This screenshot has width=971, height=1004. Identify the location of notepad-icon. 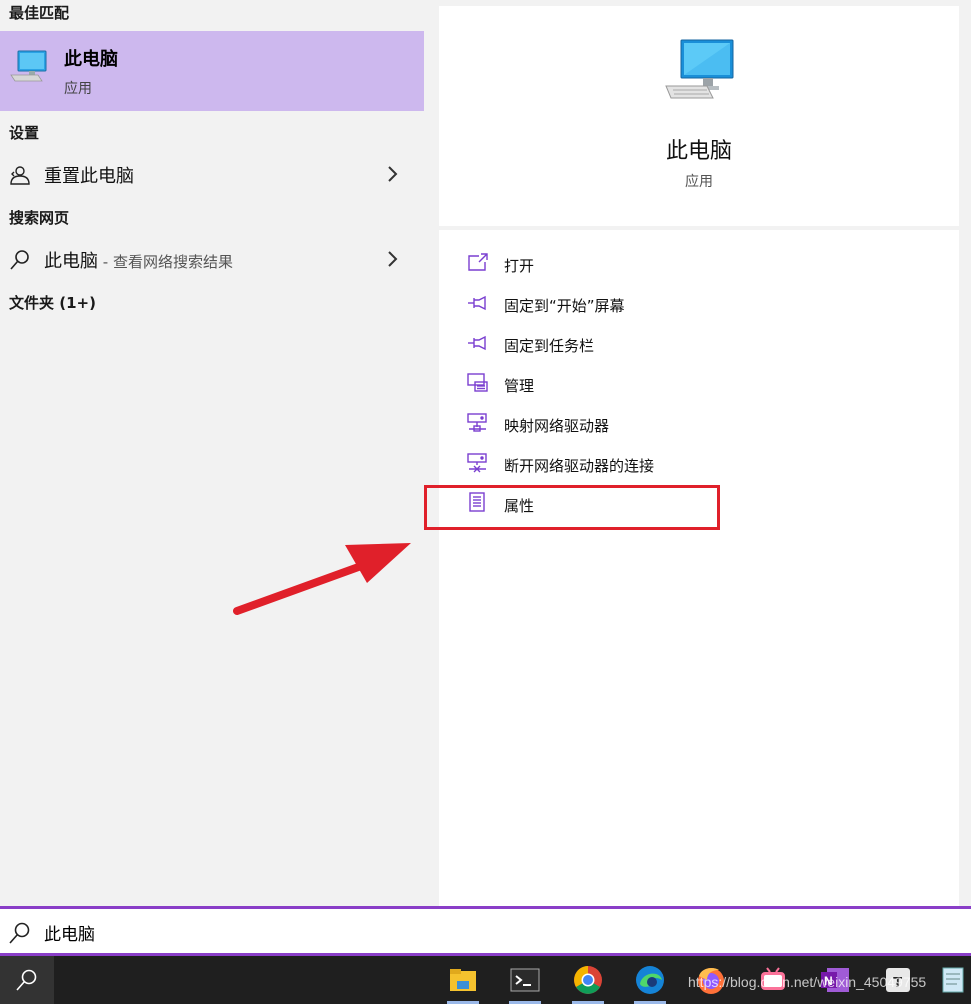
(953, 980).